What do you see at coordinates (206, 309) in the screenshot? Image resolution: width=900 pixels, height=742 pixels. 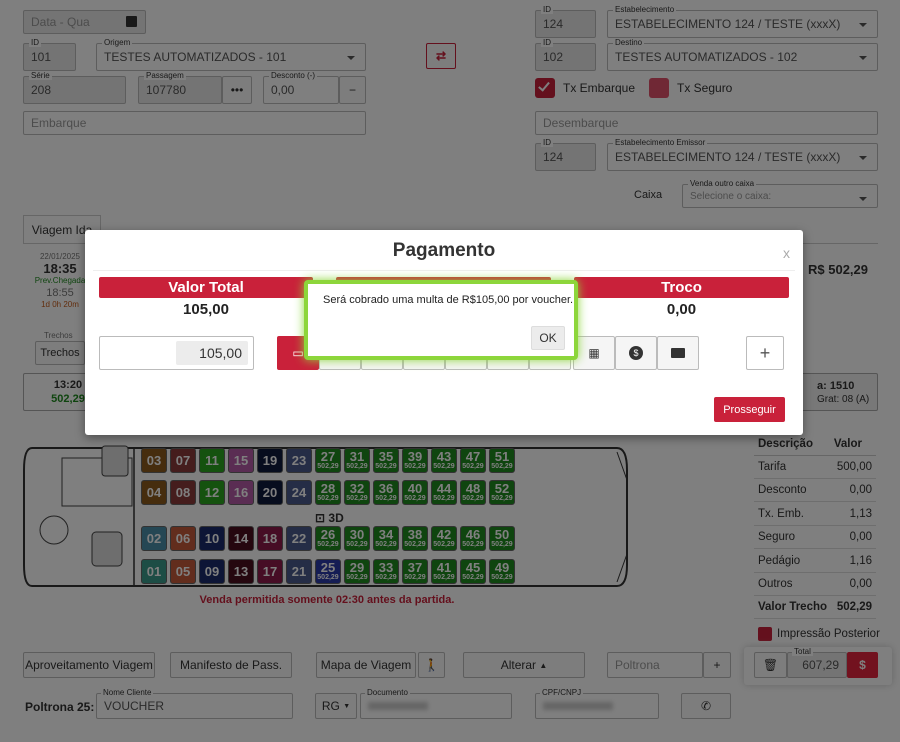 I see `valor-total-value: 105,00` at bounding box center [206, 309].